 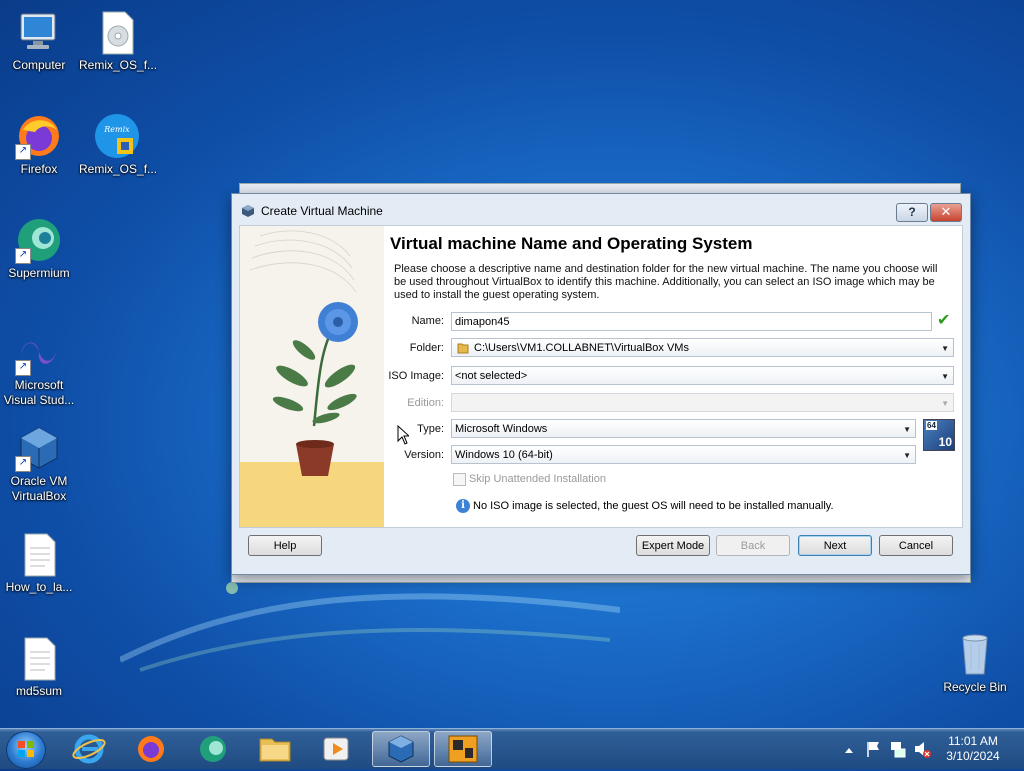 I want to click on system-clock: 11:01 AM 3/10/2024, so click(x=973, y=749).